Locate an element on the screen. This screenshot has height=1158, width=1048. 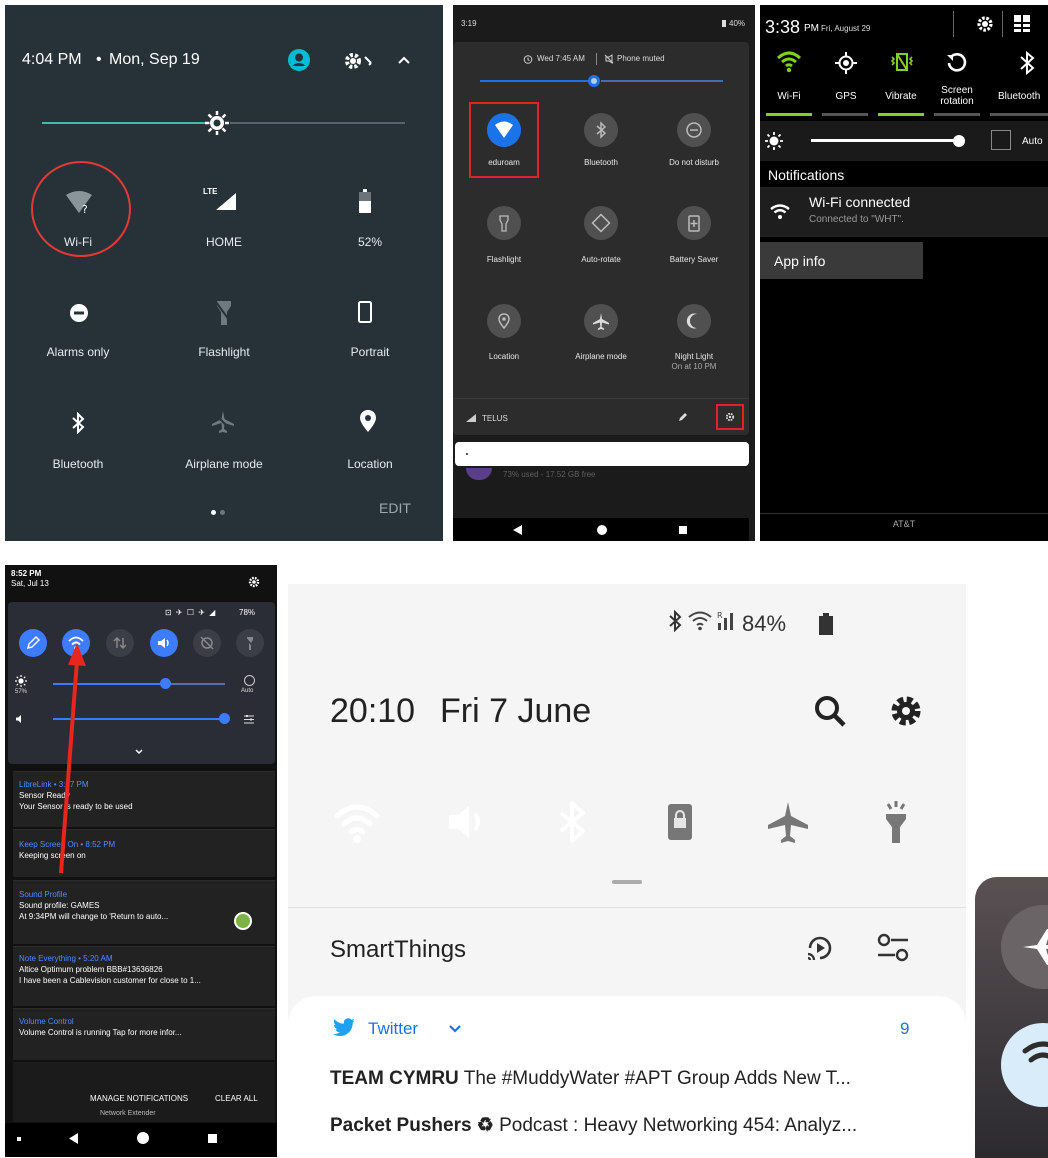
toggle-label: GPS is located at coordinates (846, 96).